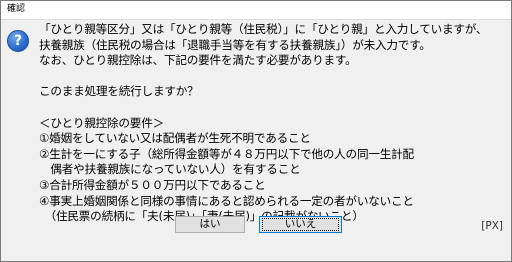  What do you see at coordinates (256, 10) in the screenshot?
I see `title-bar: 確認` at bounding box center [256, 10].